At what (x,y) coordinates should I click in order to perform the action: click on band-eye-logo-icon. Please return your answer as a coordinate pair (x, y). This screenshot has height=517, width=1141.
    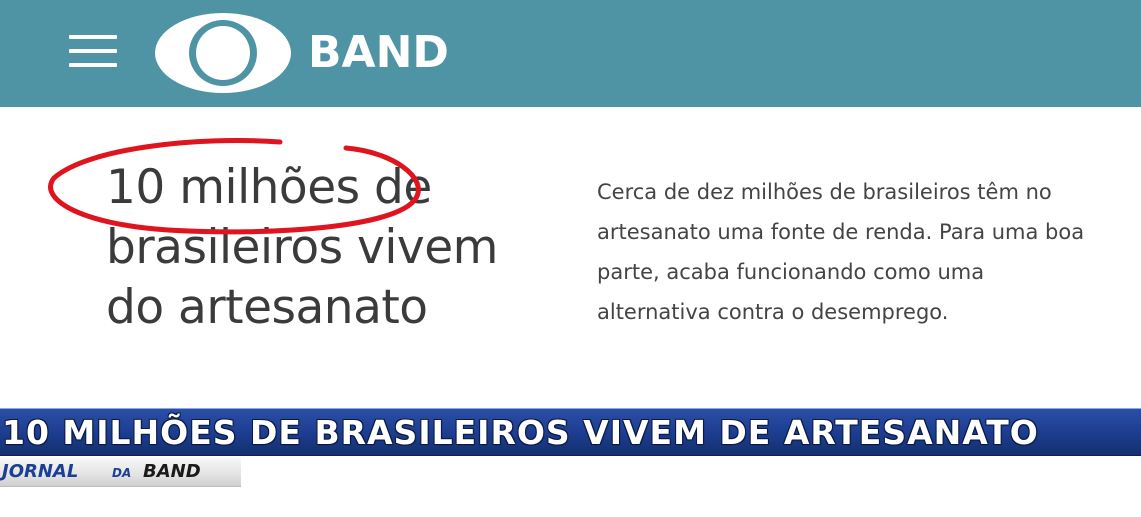
    Looking at the image, I should click on (223, 53).